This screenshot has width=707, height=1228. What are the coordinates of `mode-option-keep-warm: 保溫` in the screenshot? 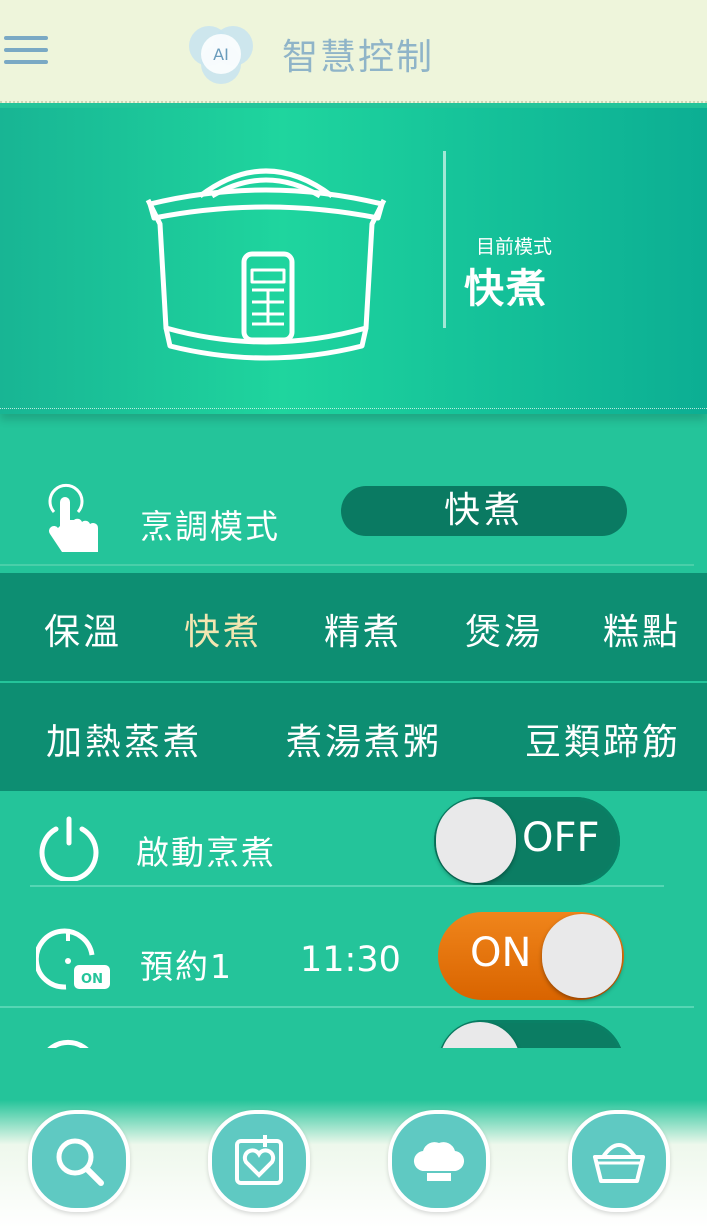 It's located at (83, 629).